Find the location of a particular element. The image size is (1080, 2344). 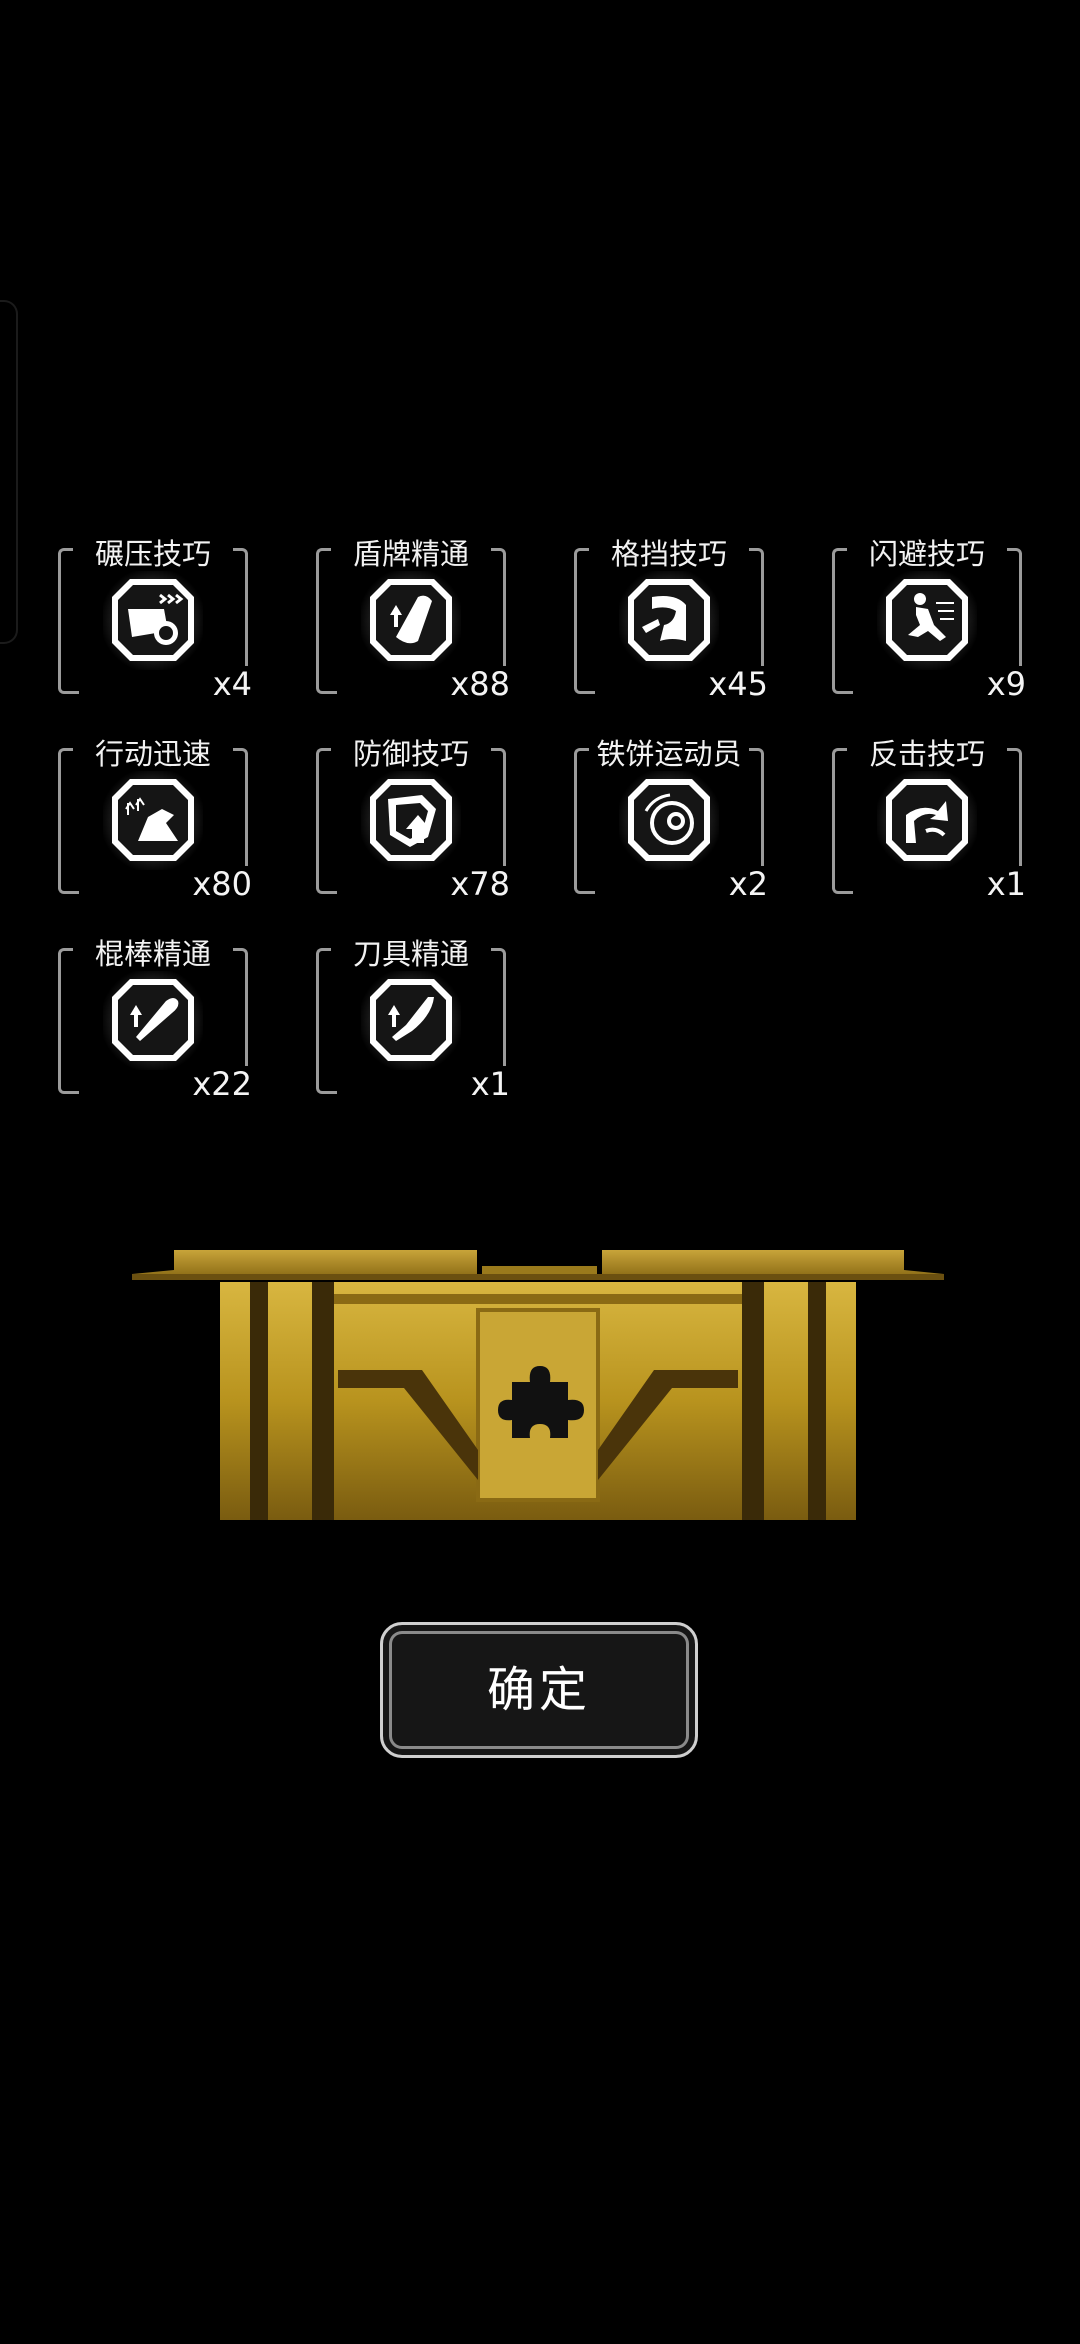

skill-card-shield-mastery: 盾牌精通 x88 is located at coordinates (413, 619).